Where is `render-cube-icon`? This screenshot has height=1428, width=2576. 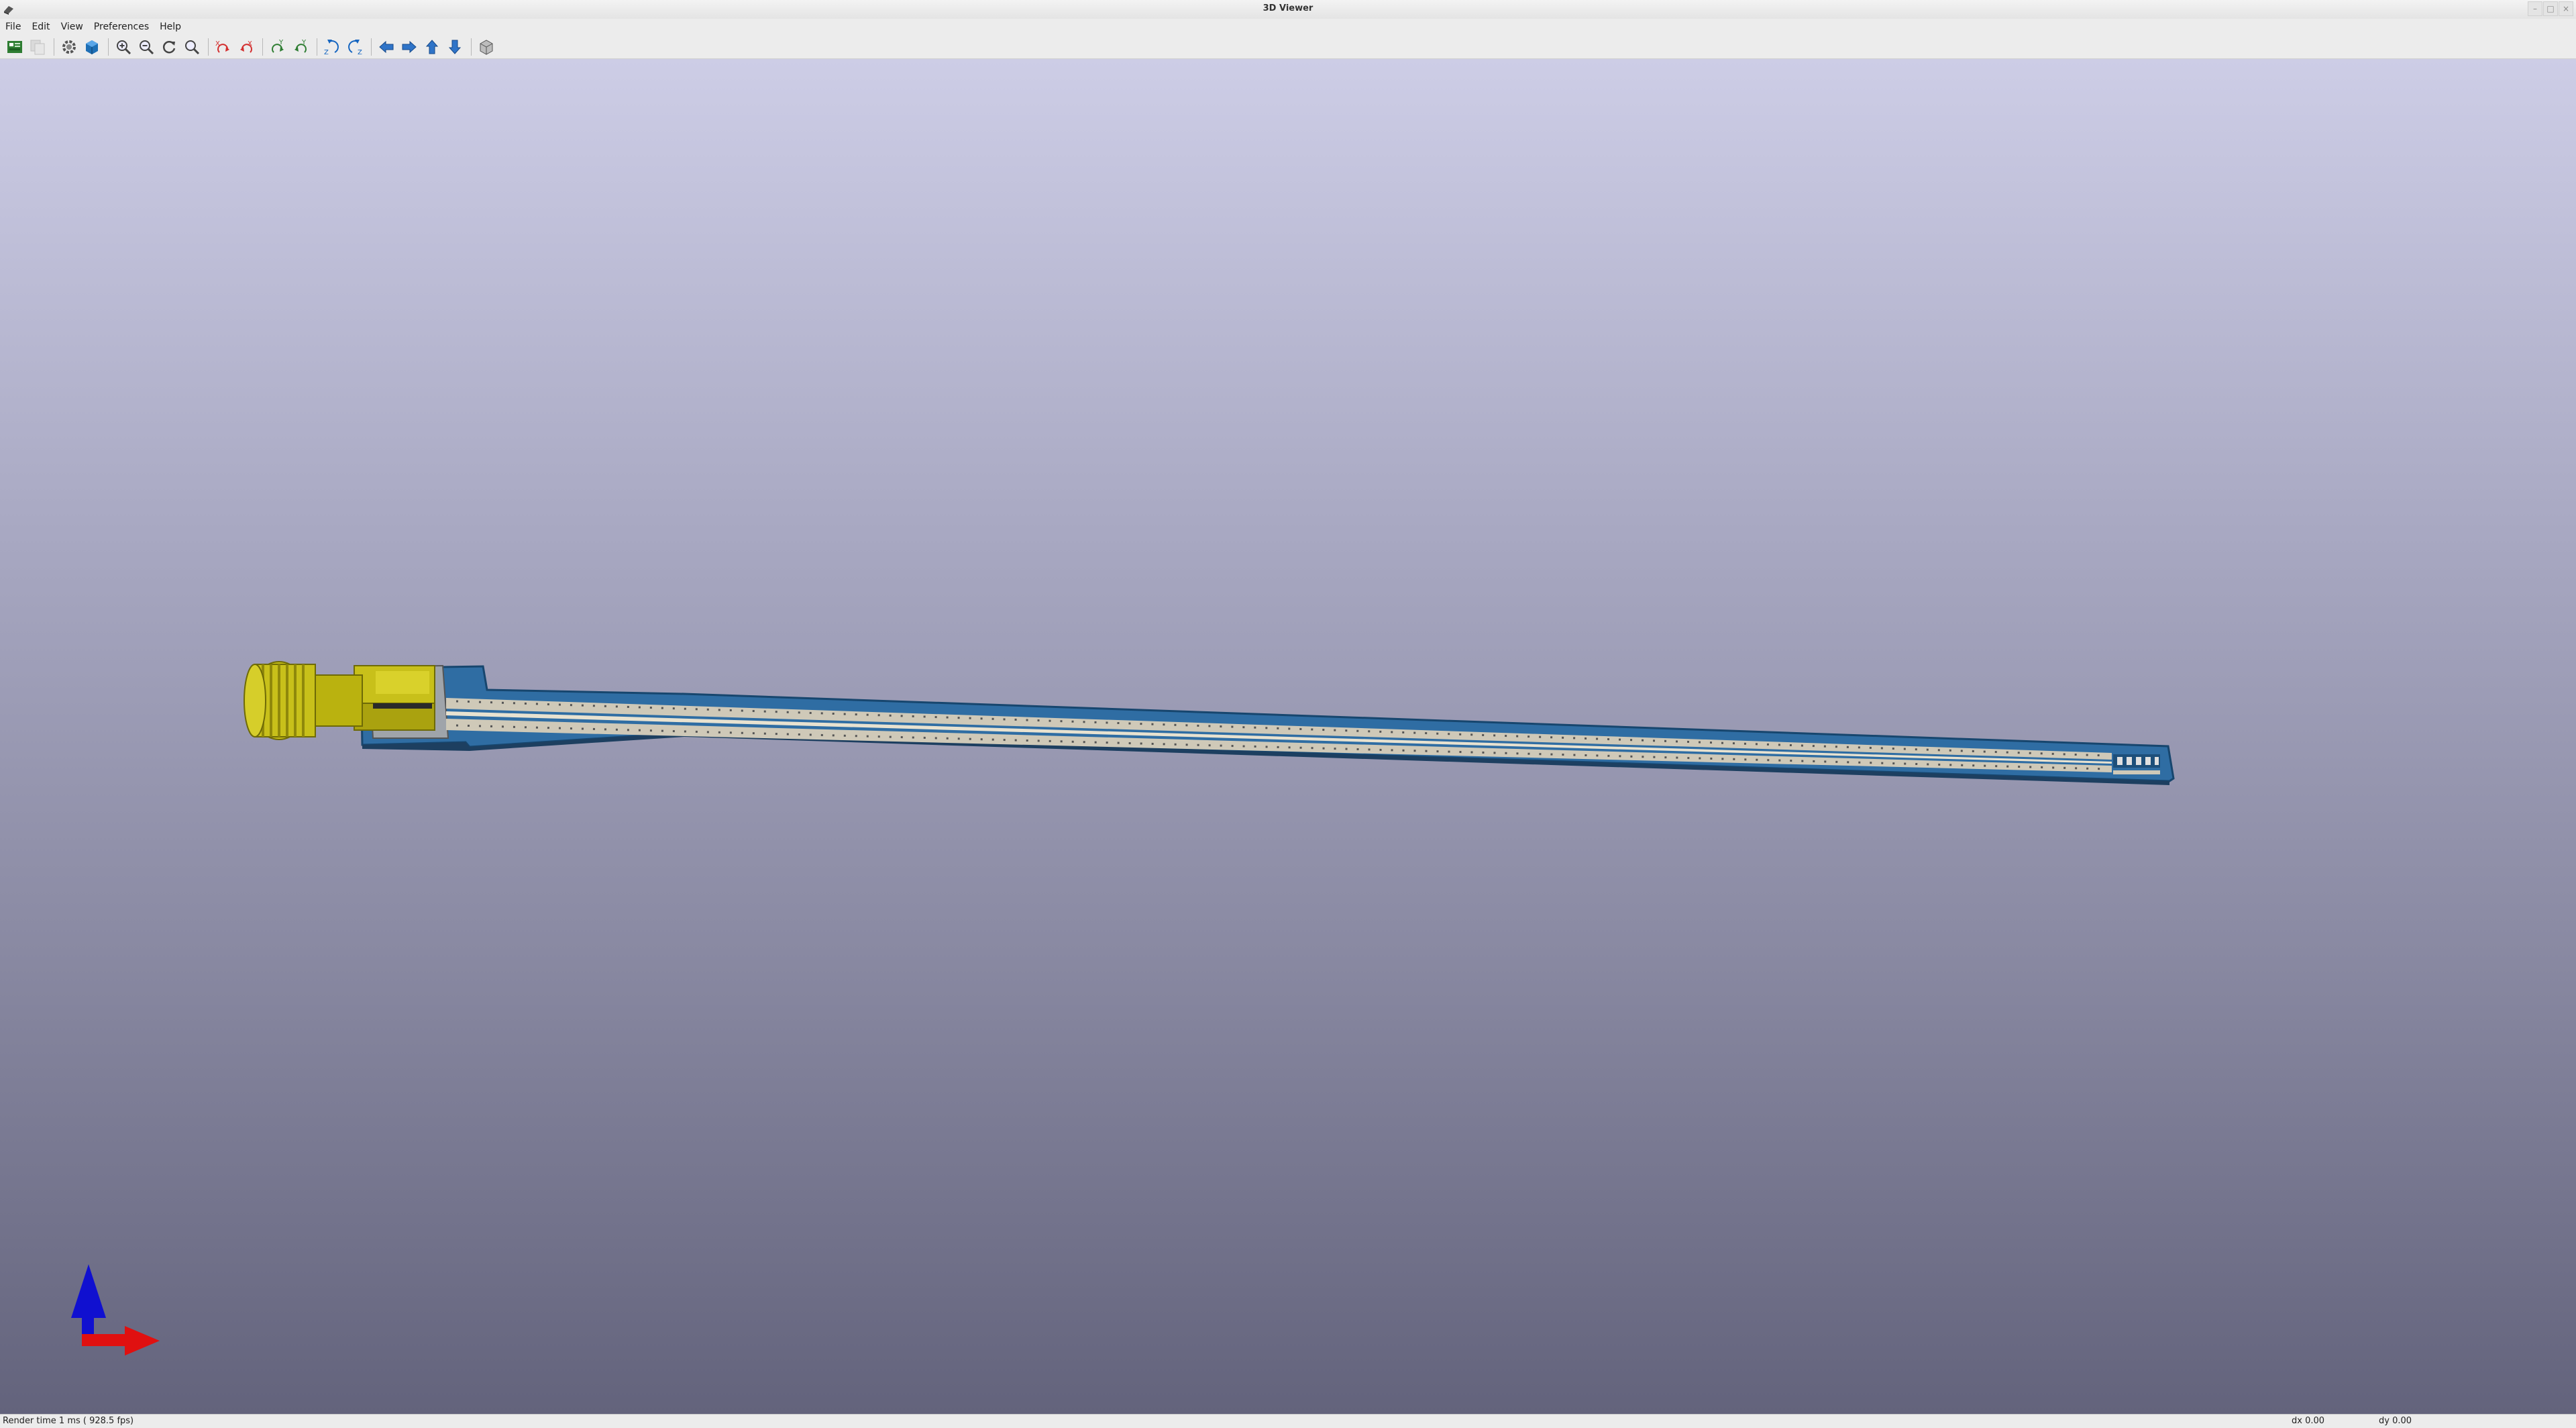 render-cube-icon is located at coordinates (92, 47).